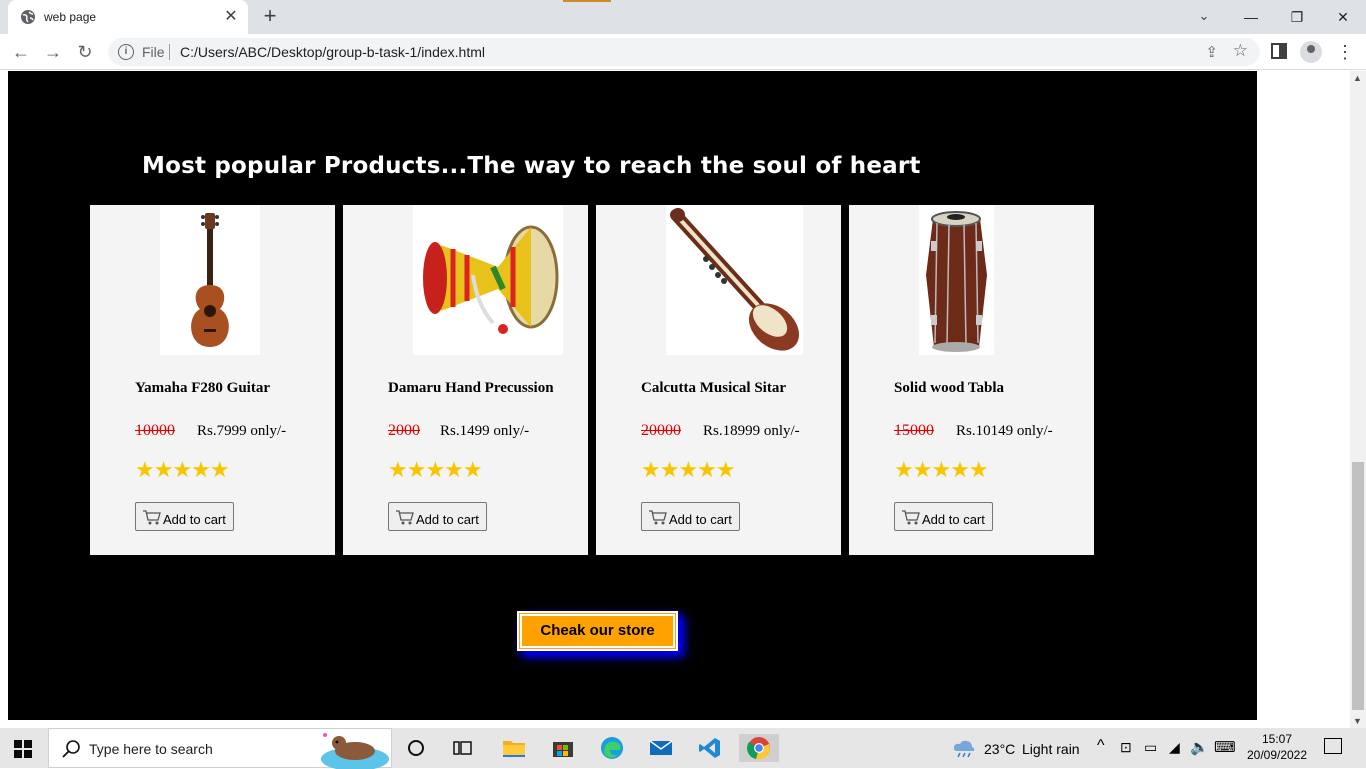  Describe the element at coordinates (964, 749) in the screenshot. I see `cloud-rain-icon` at that location.